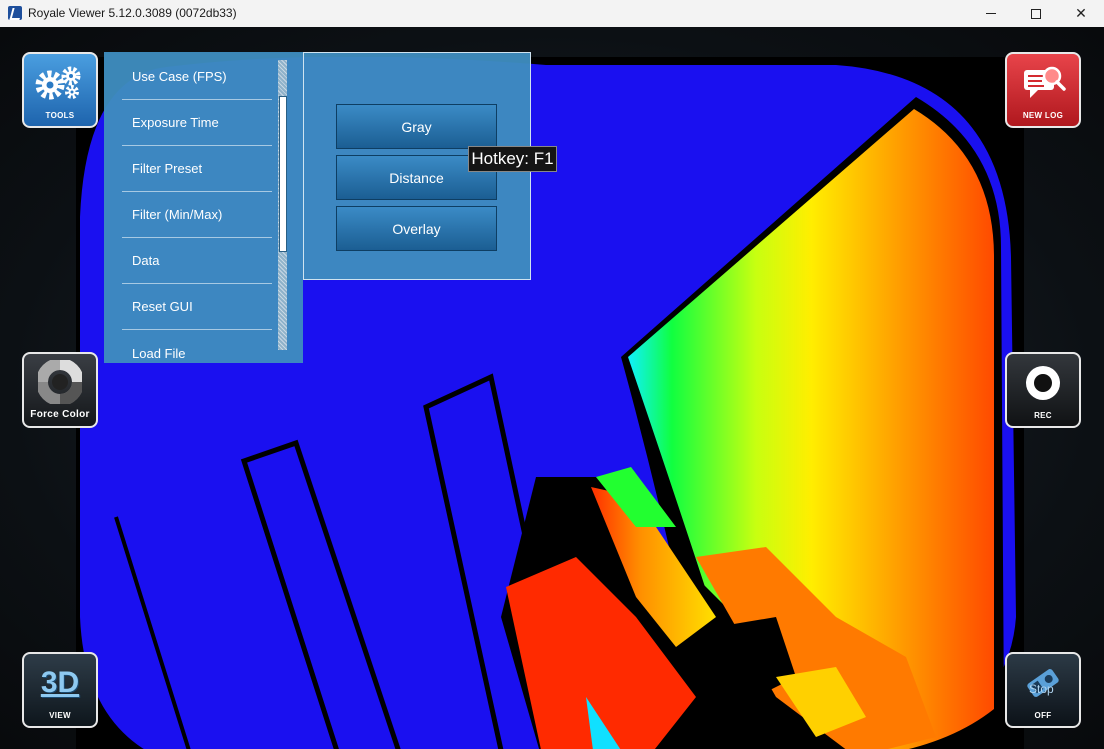 The width and height of the screenshot is (1104, 749). I want to click on maximize-button, so click(1036, 13).